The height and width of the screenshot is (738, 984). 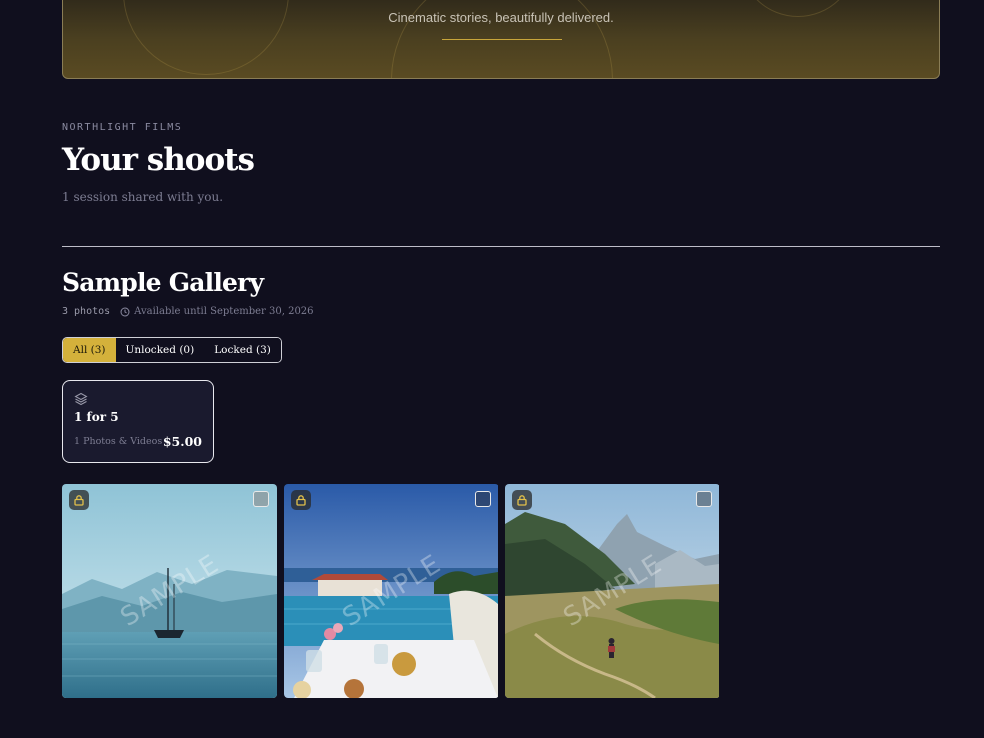 What do you see at coordinates (118, 441) in the screenshot?
I see `package-description: 1 Photos & Videos` at bounding box center [118, 441].